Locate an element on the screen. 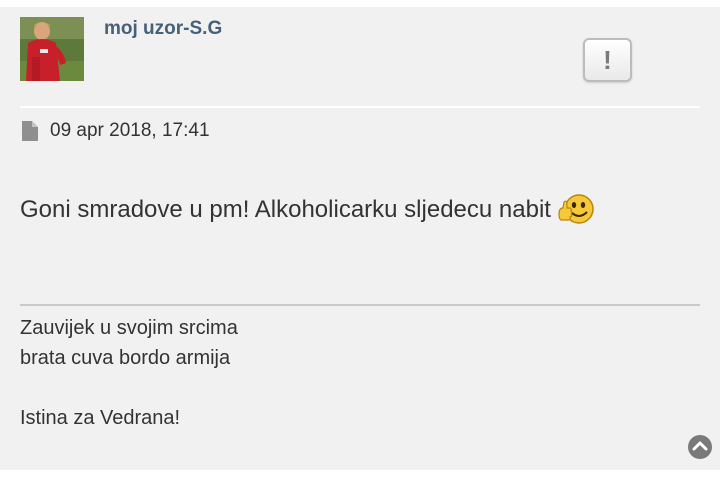 The height and width of the screenshot is (478, 720). back-to-top-button is located at coordinates (700, 447).